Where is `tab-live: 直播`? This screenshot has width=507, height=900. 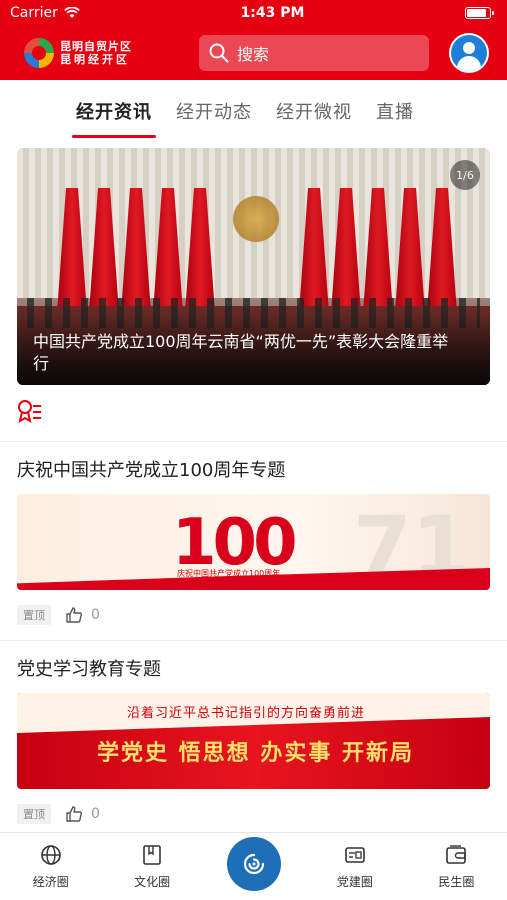
tab-live: 直播 is located at coordinates (395, 111).